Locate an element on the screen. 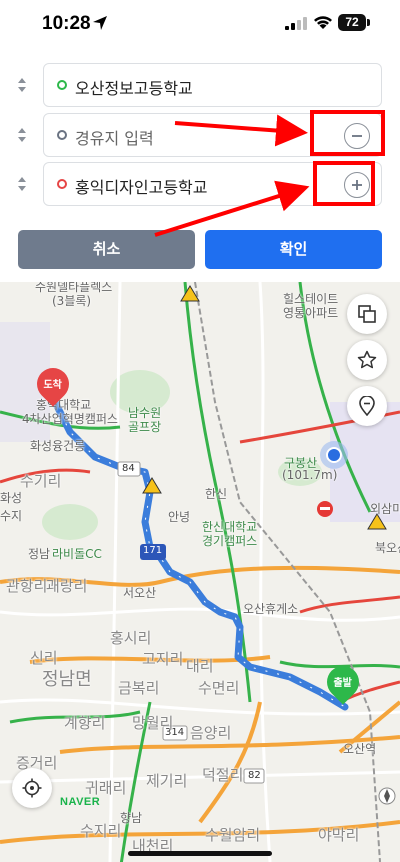  map-label: 향남 is located at coordinates (131, 818).